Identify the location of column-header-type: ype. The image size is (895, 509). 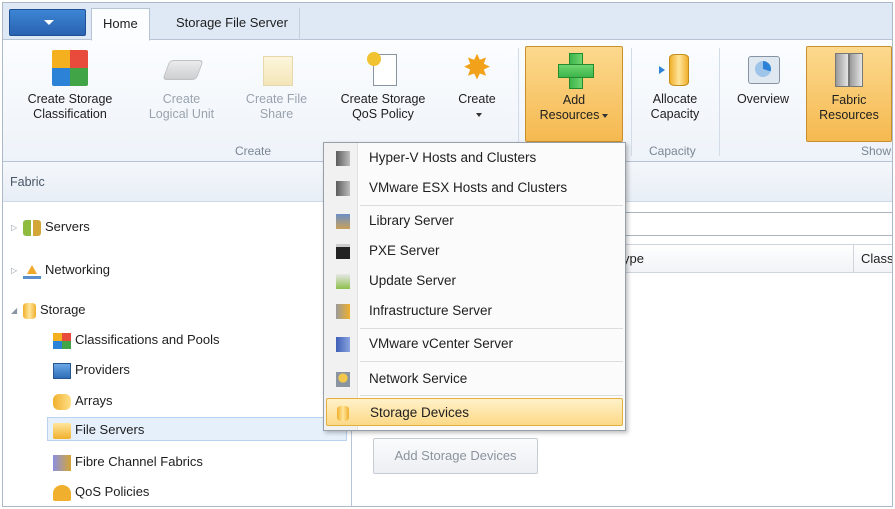
(633, 258).